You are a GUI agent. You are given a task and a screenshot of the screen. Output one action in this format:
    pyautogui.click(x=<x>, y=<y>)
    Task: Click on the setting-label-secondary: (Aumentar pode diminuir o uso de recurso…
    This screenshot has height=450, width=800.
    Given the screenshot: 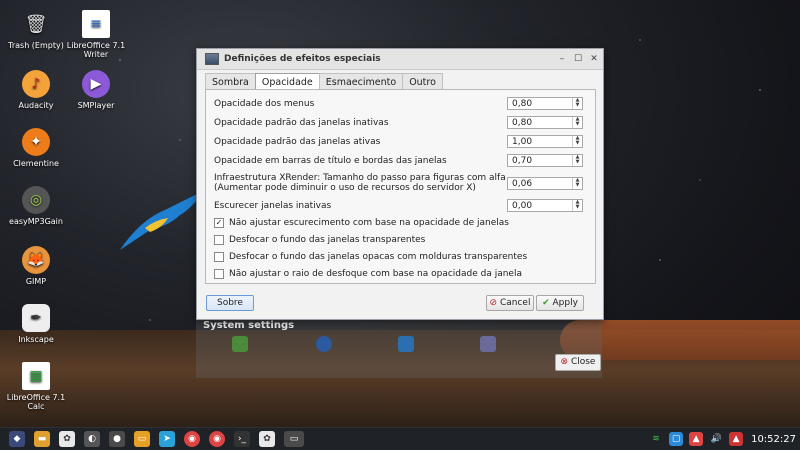 What is the action you would take?
    pyautogui.click(x=345, y=188)
    